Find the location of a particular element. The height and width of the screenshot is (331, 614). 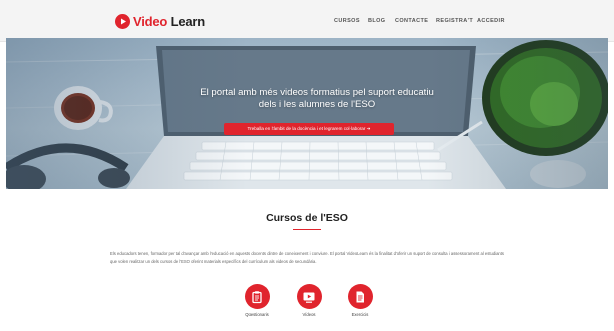

nav-accedir: ACCEDIR is located at coordinates (491, 21).